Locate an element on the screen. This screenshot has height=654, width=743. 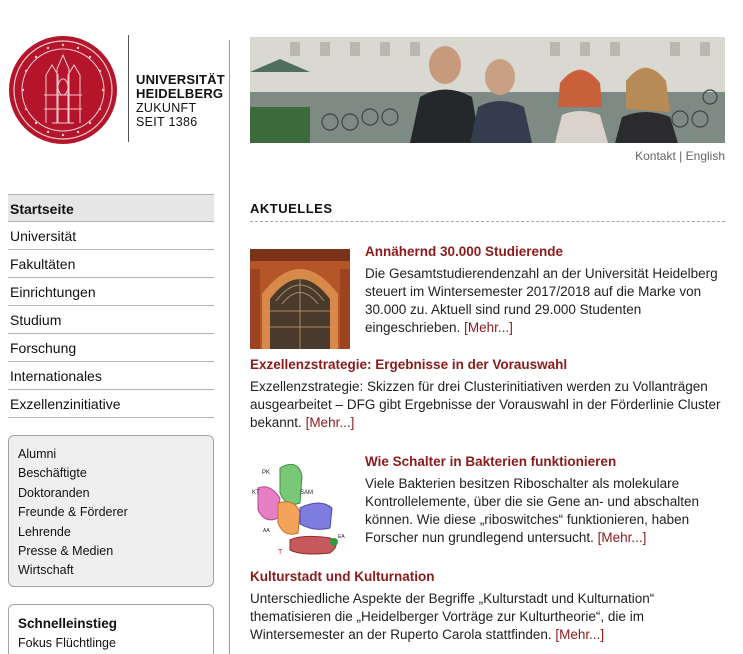
header-banner-image is located at coordinates (487, 90).